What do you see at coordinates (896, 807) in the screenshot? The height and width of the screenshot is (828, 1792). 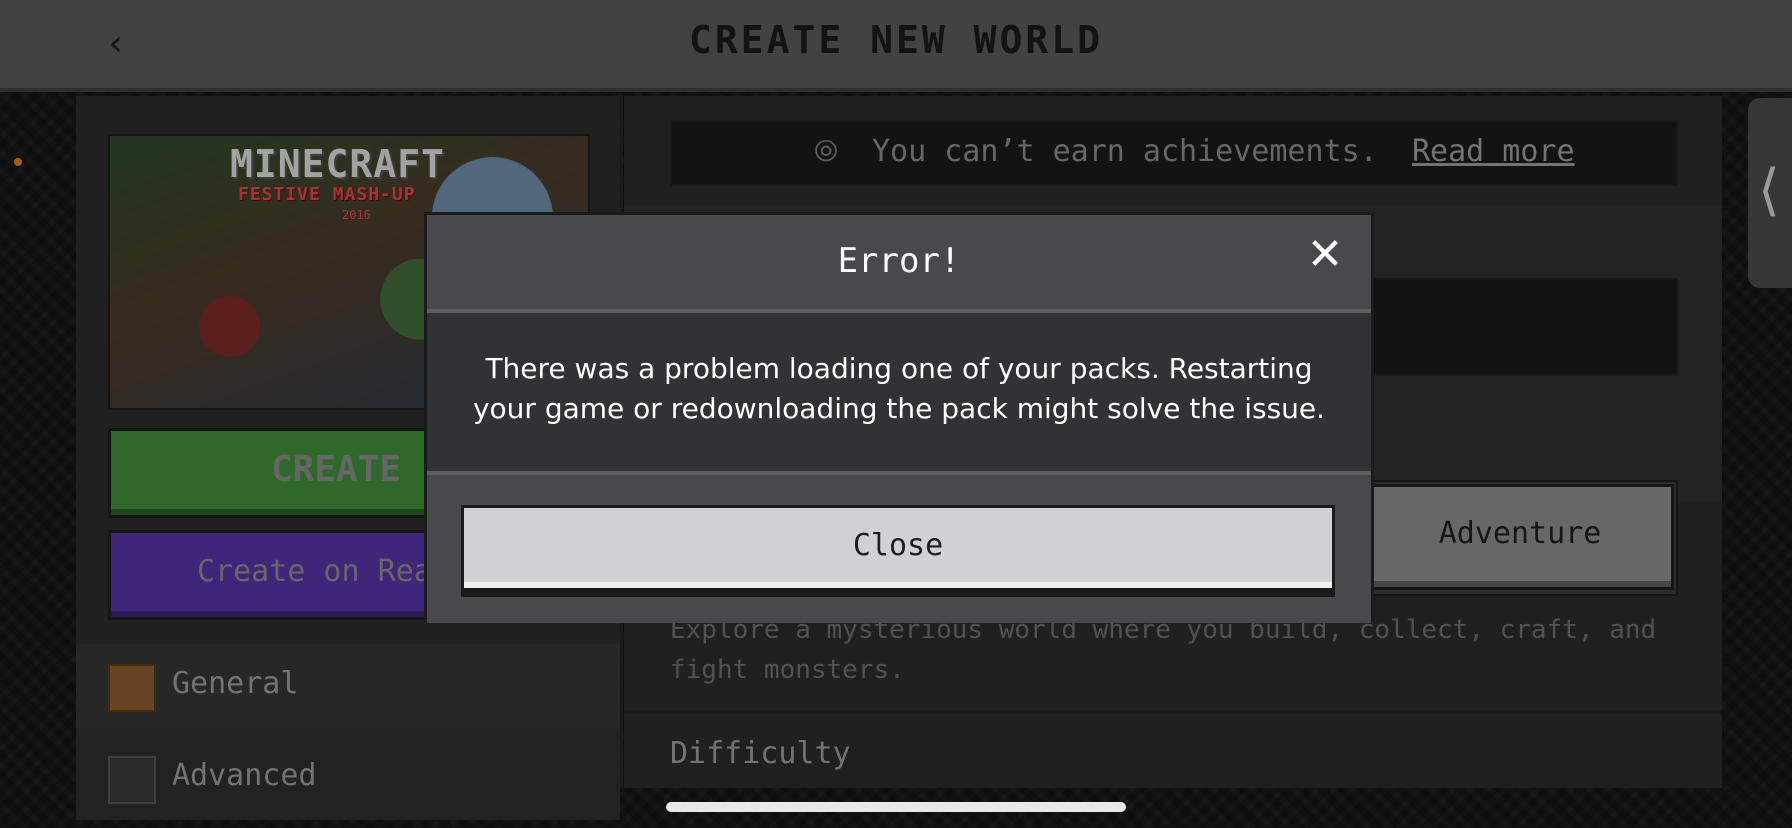 I see `home-indicator` at bounding box center [896, 807].